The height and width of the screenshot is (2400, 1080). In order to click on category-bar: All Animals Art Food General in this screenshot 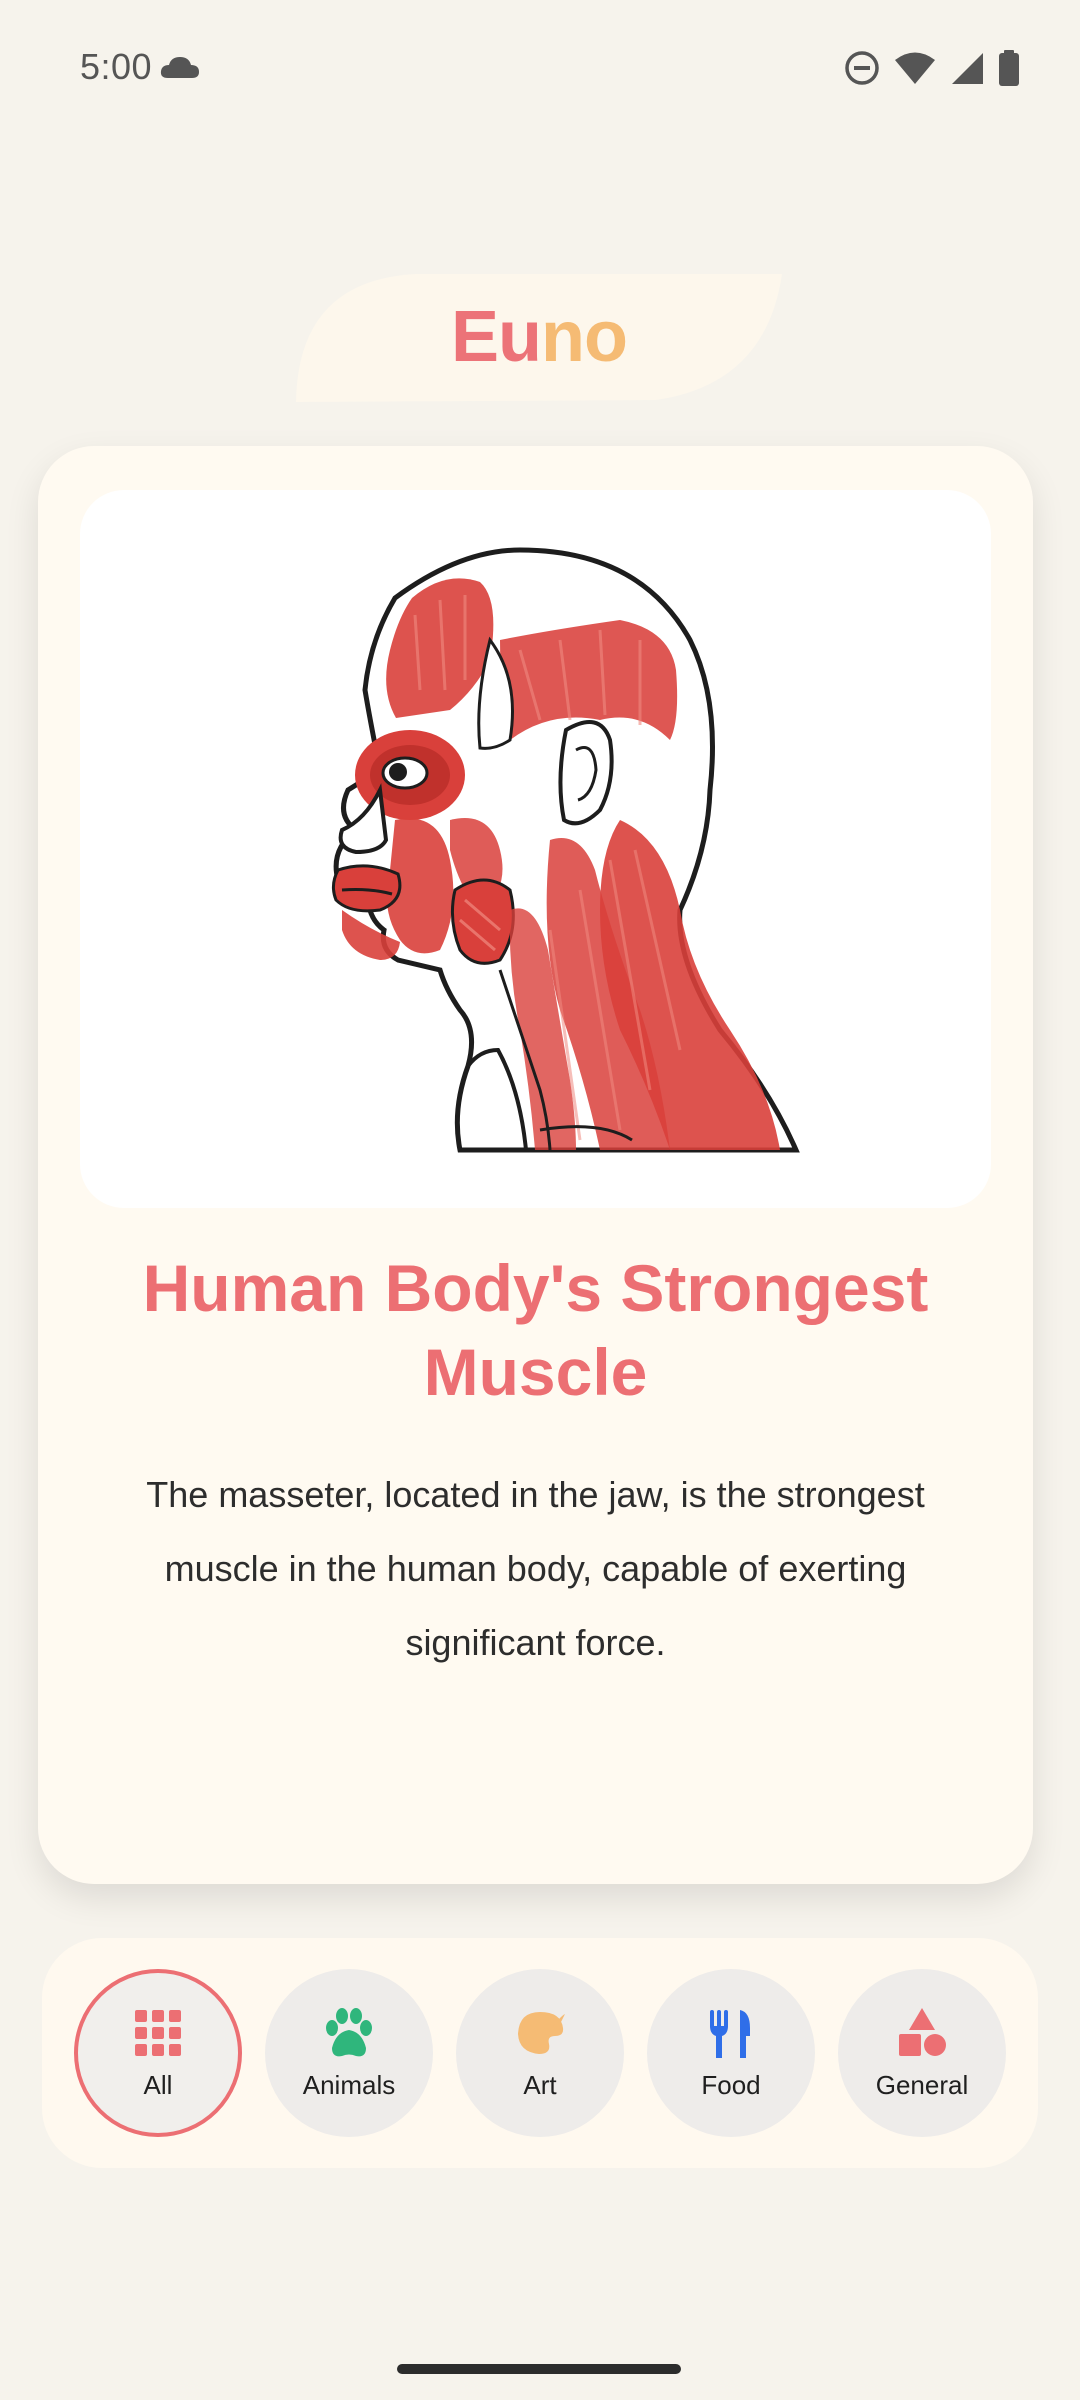, I will do `click(540, 2053)`.